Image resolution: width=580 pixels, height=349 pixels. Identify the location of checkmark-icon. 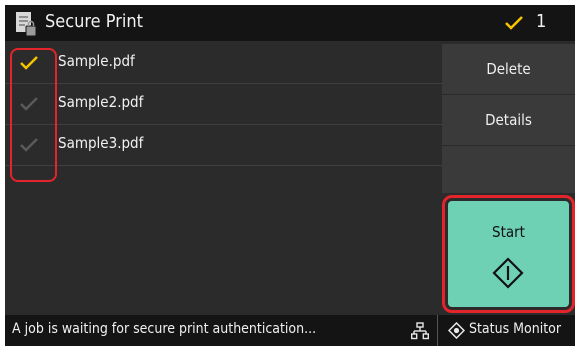
(514, 23).